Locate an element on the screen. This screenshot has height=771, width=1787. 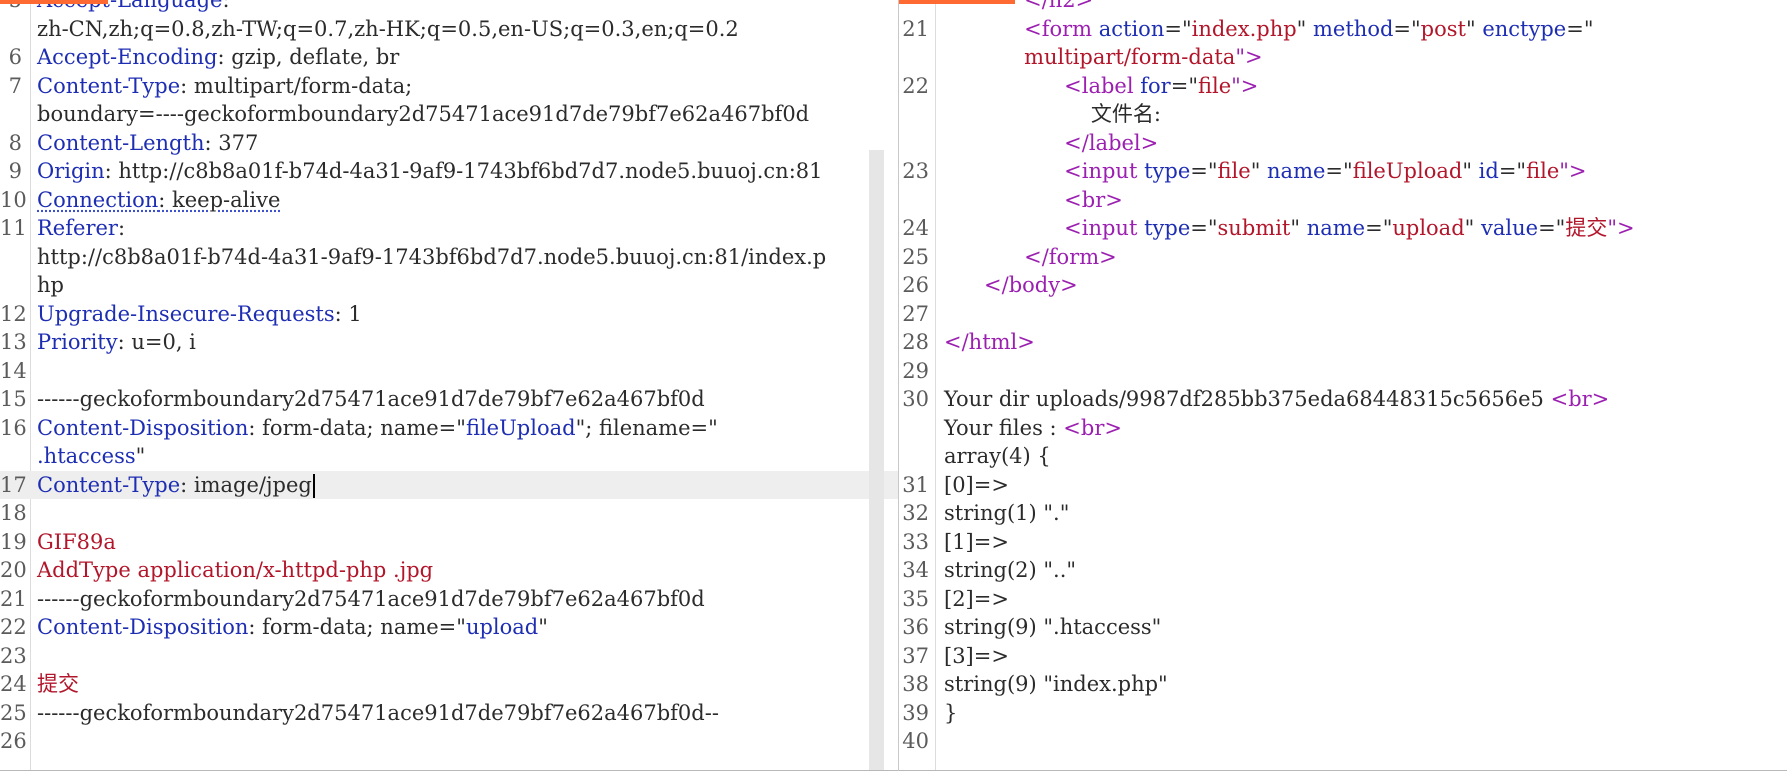
response-code-line: 28 </html> is located at coordinates (1343, 342).